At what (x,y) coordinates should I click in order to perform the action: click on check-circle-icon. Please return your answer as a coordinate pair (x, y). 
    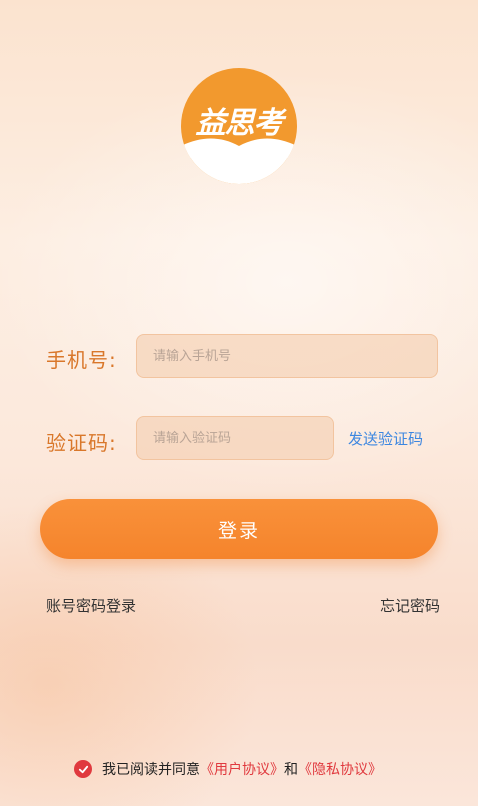
    Looking at the image, I should click on (83, 769).